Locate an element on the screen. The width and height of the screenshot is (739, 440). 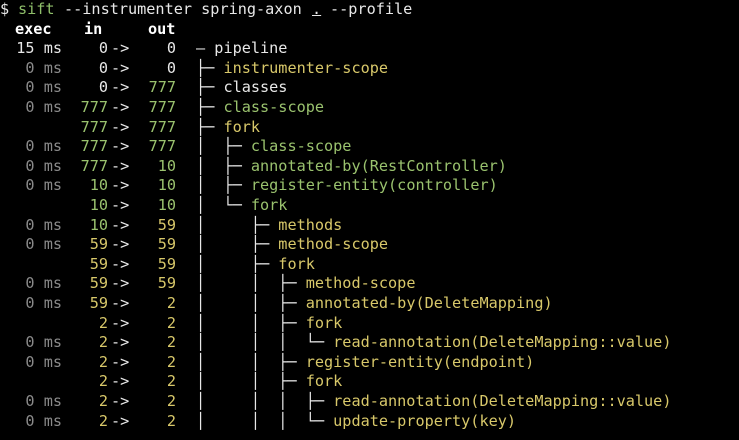
step-label: methods is located at coordinates (310, 224).